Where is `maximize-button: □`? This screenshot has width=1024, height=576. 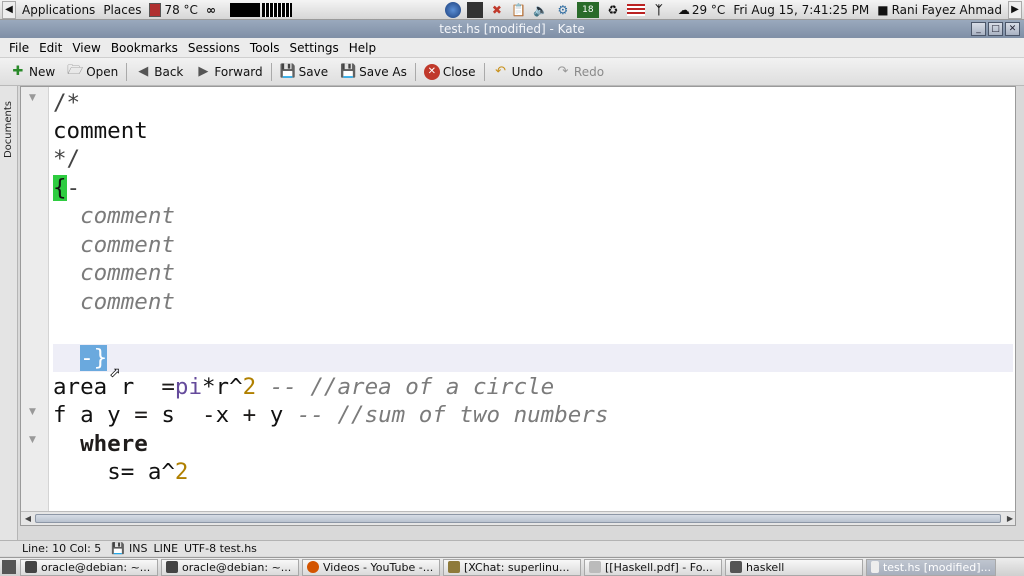
maximize-button: □ is located at coordinates (995, 29).